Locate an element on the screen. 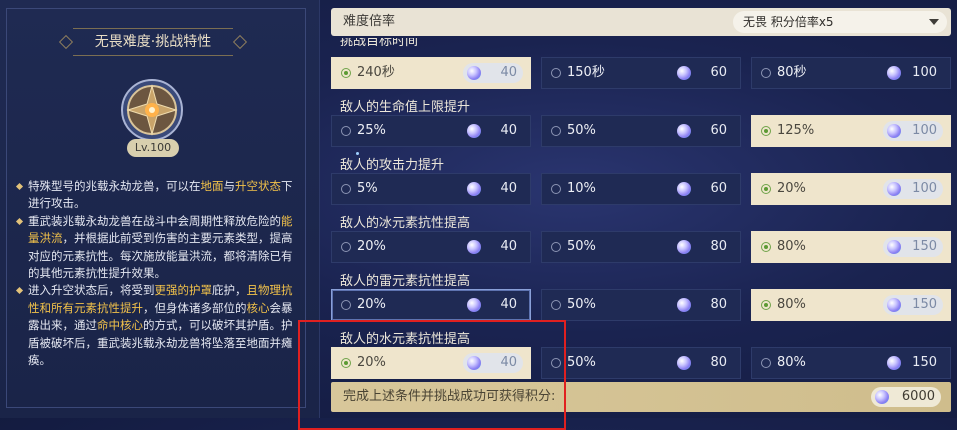 The image size is (957, 430). section-label: 敌人的生命值上限提升 is located at coordinates (405, 107).